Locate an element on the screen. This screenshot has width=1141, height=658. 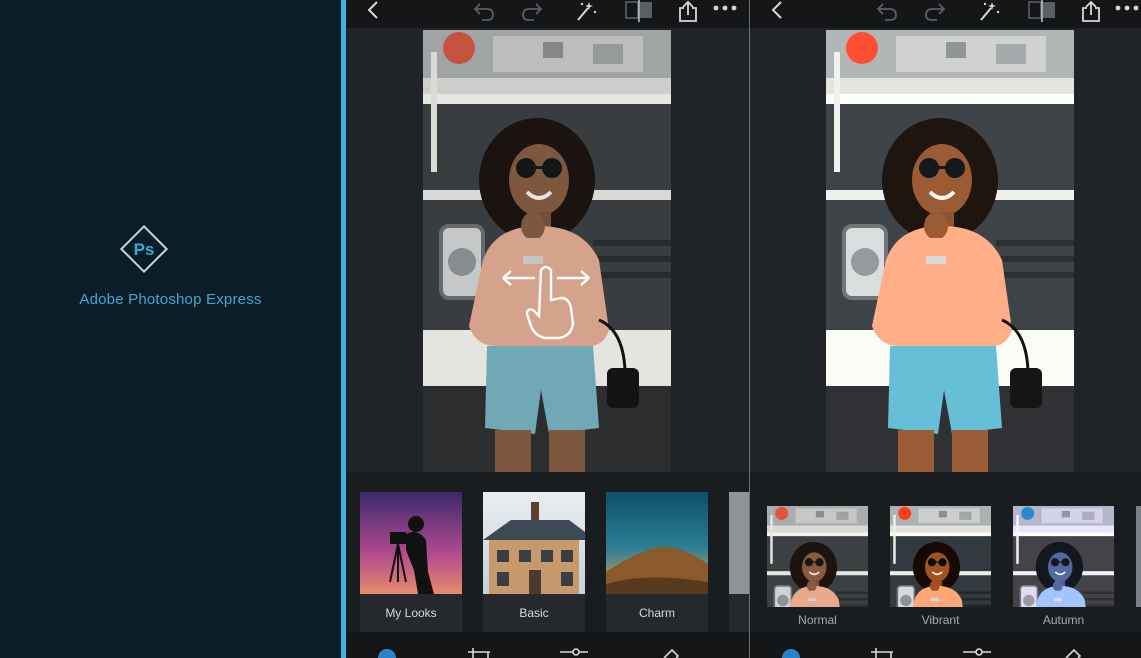
filter-label: Autumn is located at coordinates (1063, 620).